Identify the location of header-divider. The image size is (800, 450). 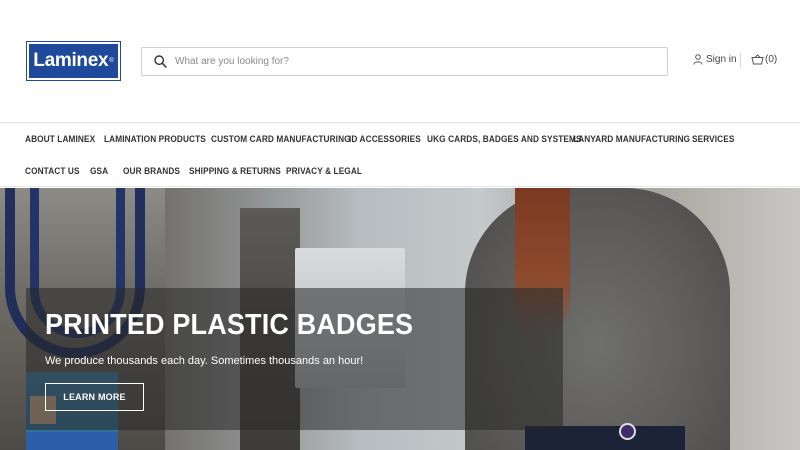
(740, 60).